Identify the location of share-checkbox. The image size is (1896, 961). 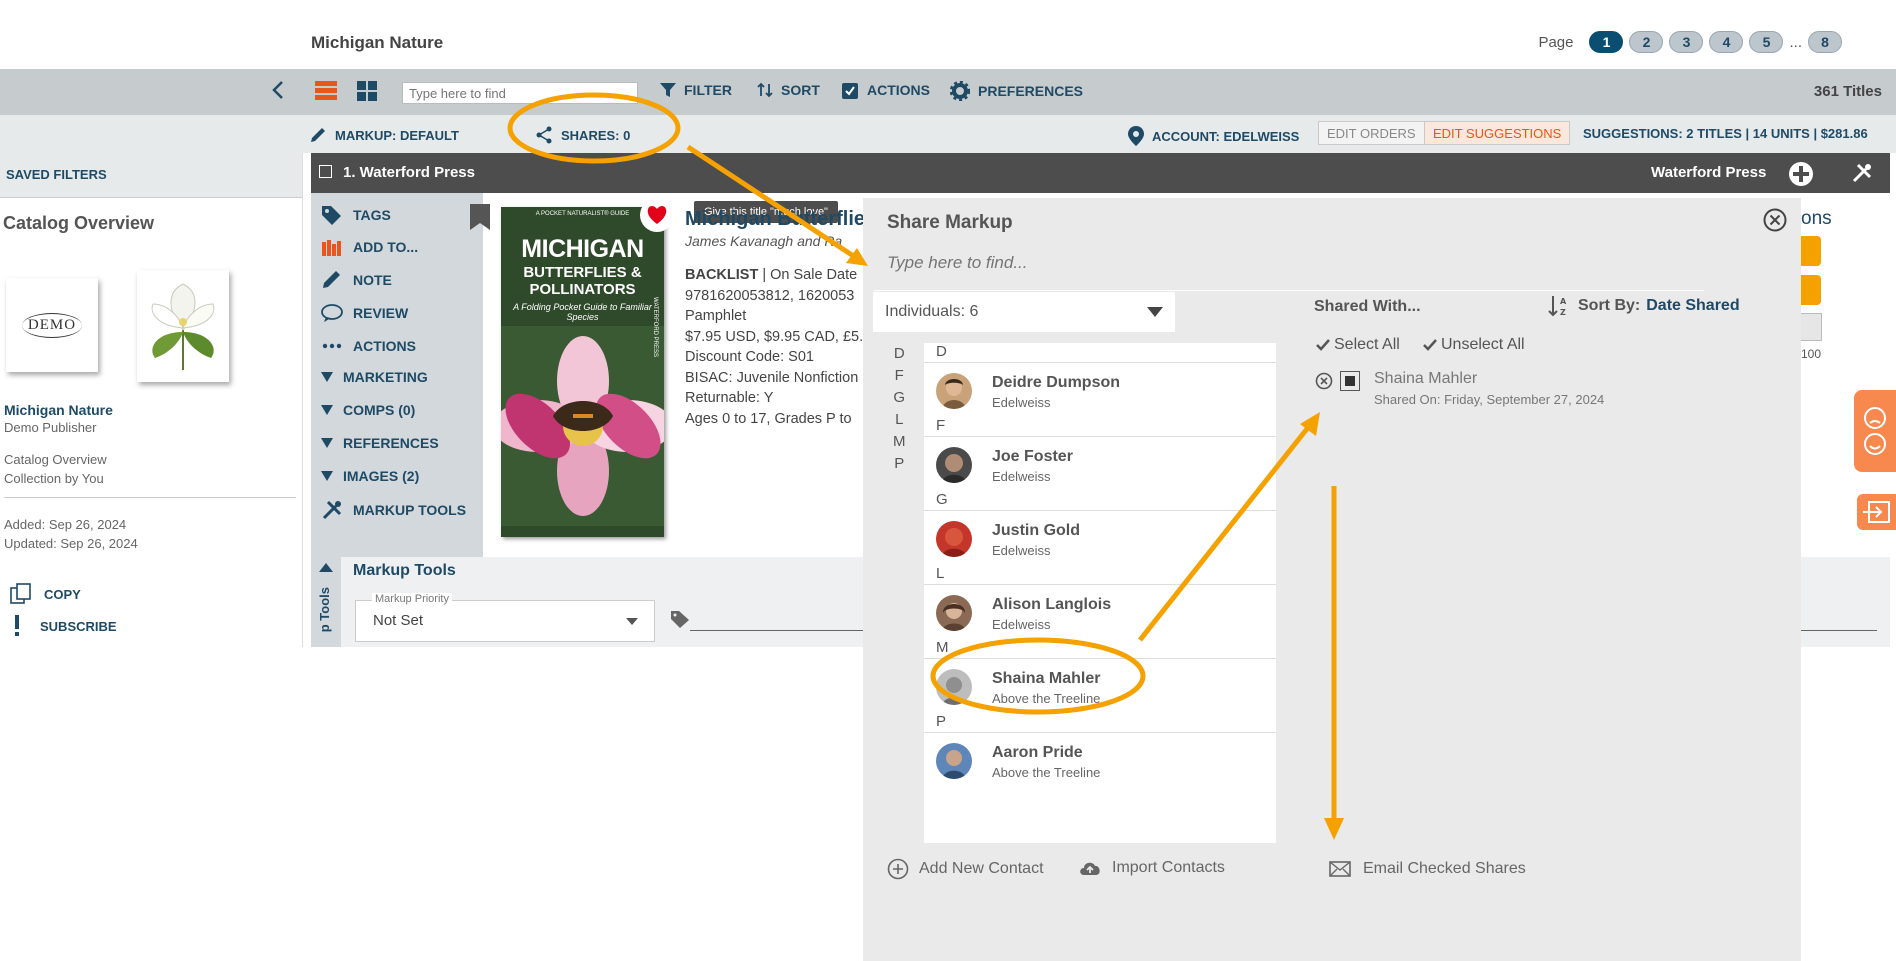
(1350, 381).